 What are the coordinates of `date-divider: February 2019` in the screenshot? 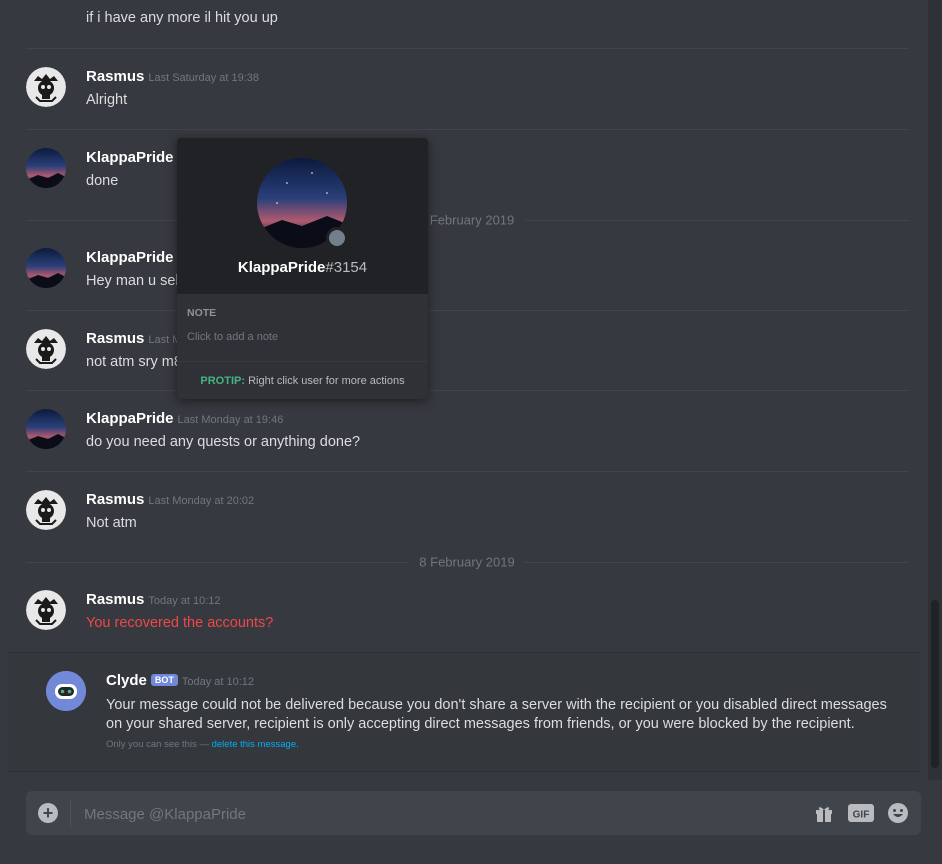 It's located at (467, 220).